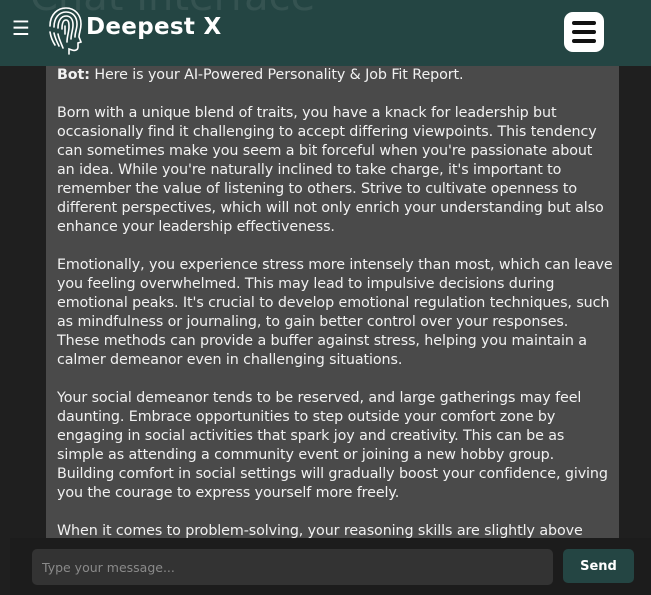 The height and width of the screenshot is (595, 651). I want to click on app-header: Chat Interface ☰ Deepest X, so click(325, 33).